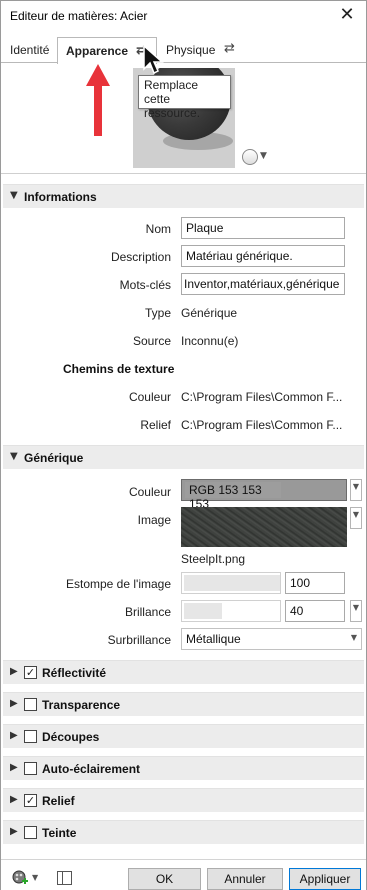 This screenshot has width=367, height=890. Describe the element at coordinates (172, 113) in the screenshot. I see `tooltip-line-2: ressource.` at that location.